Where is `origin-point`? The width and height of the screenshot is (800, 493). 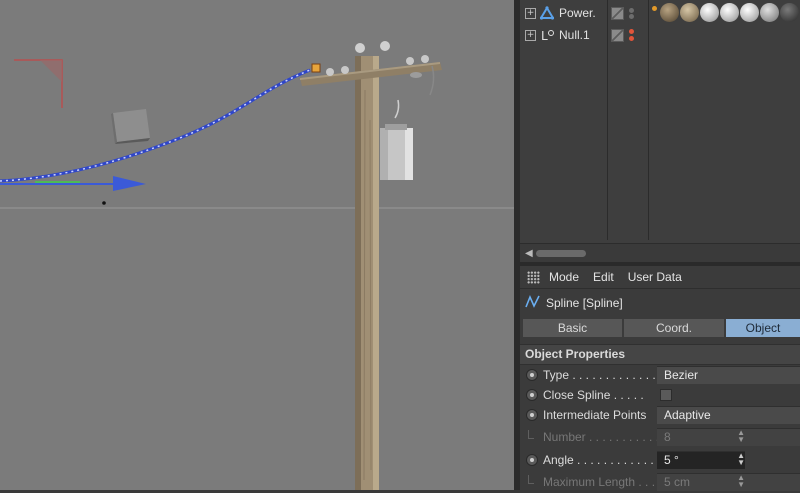 origin-point is located at coordinates (104, 203).